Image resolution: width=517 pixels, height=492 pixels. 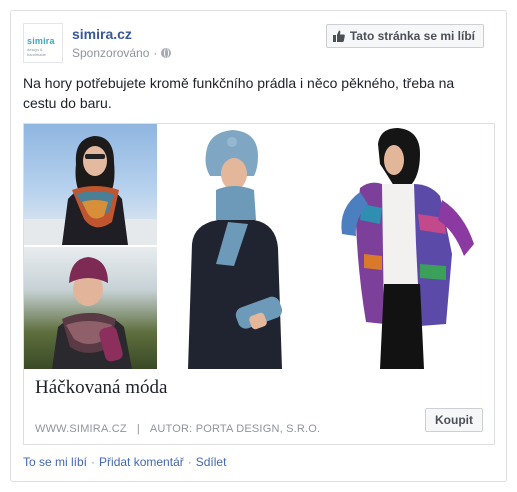 What do you see at coordinates (211, 462) in the screenshot?
I see `share-action: Sdílet` at bounding box center [211, 462].